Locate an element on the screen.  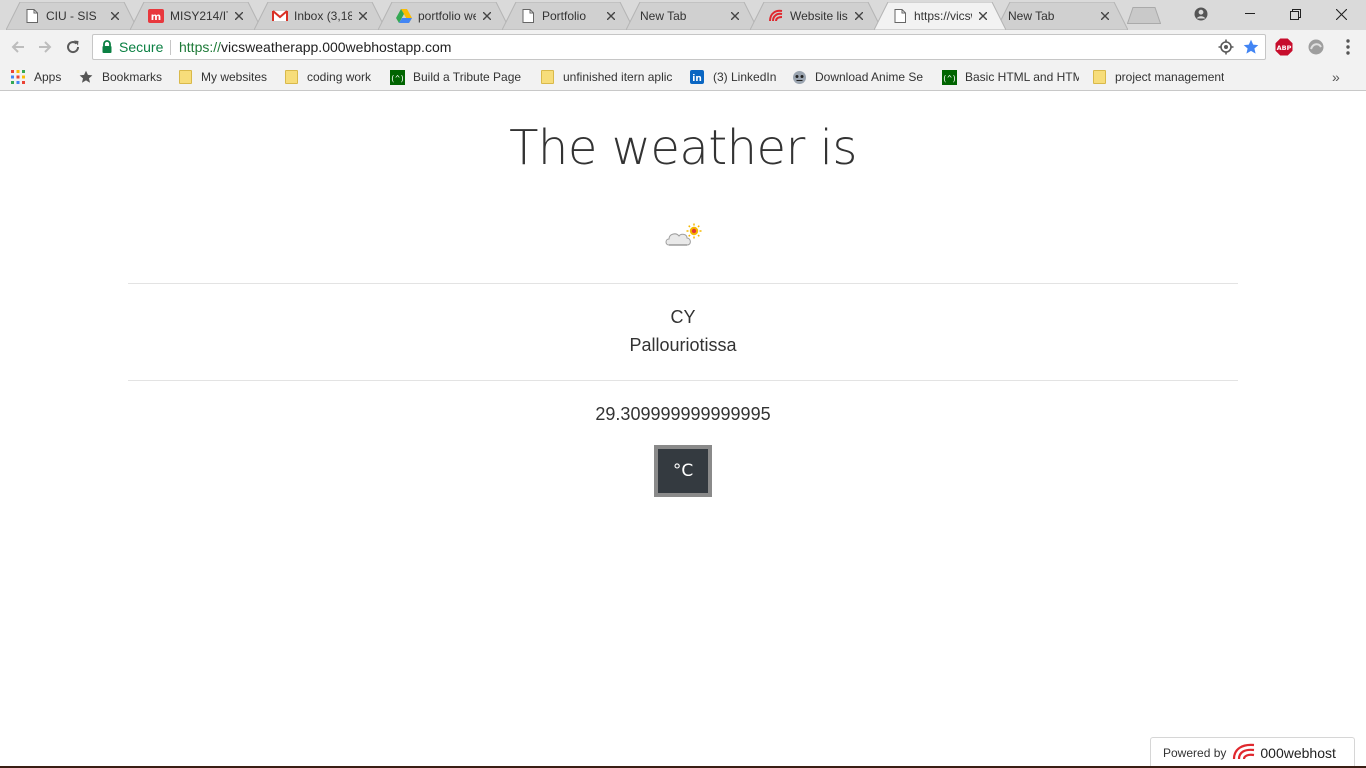
bookmark-linkedin: in (3) LinkedIn is located at coordinates (735, 77).